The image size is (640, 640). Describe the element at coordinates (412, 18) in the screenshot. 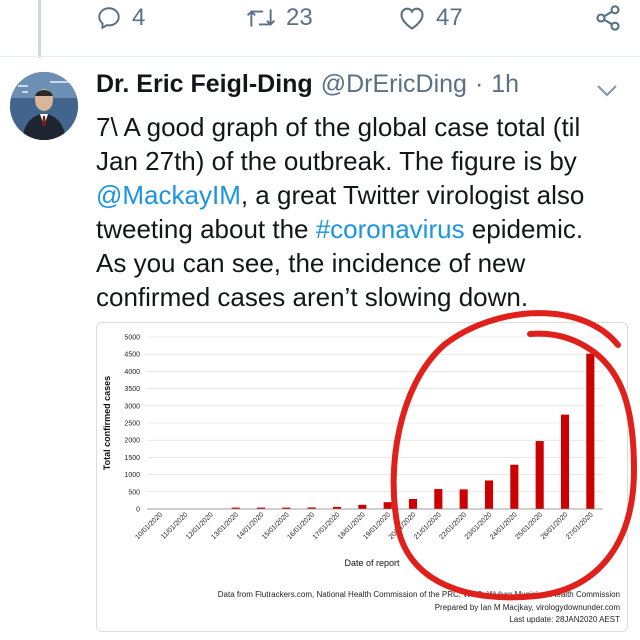

I see `like-icon` at that location.